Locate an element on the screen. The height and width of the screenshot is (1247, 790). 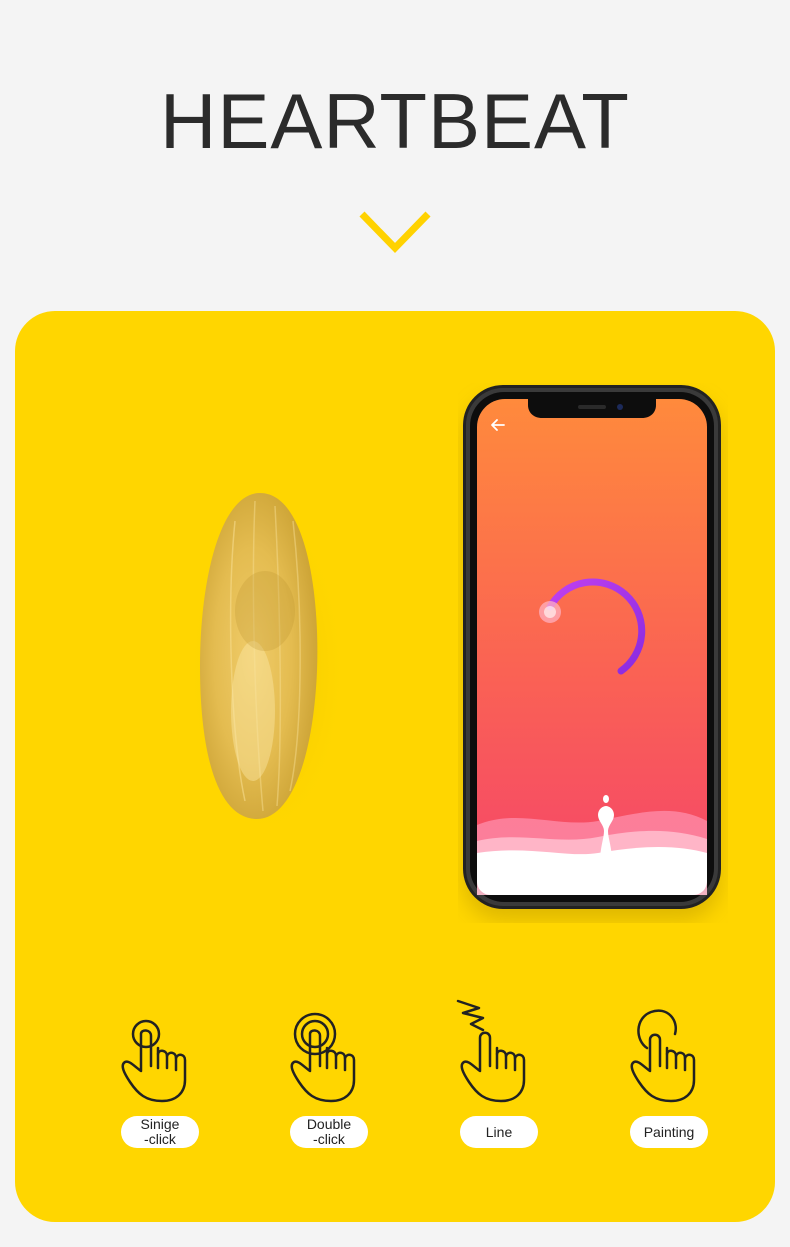
chevron-down-icon is located at coordinates (395, 232).